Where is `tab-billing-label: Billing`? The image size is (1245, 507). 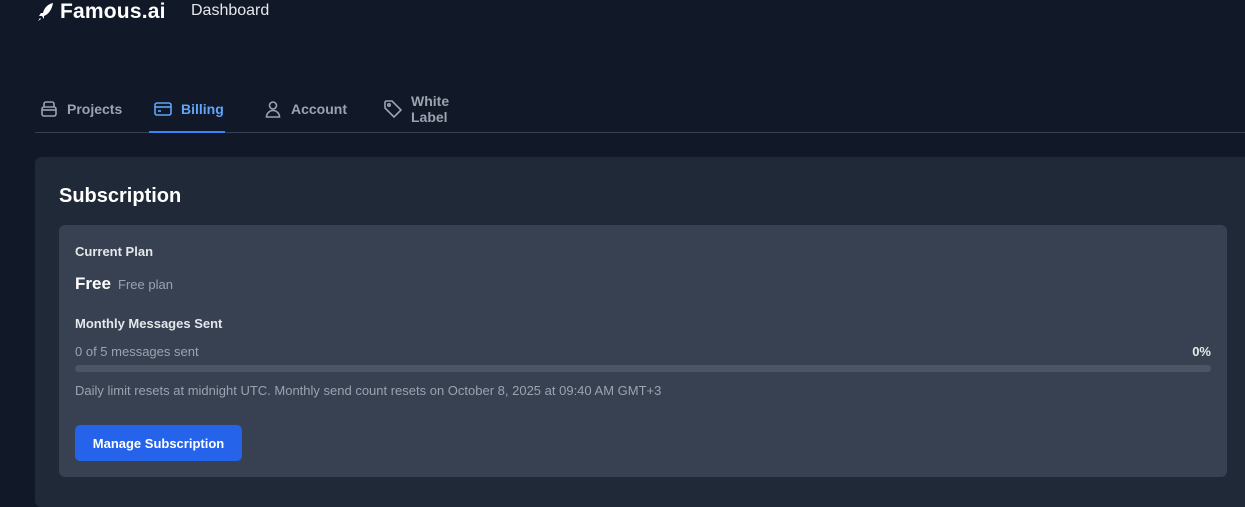
tab-billing-label: Billing is located at coordinates (202, 109).